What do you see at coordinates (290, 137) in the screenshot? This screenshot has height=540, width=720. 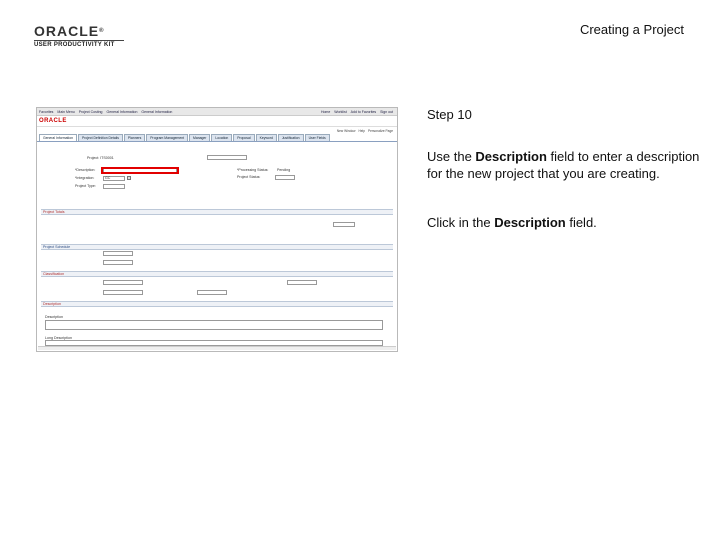 I see `tab-justification: Justification` at bounding box center [290, 137].